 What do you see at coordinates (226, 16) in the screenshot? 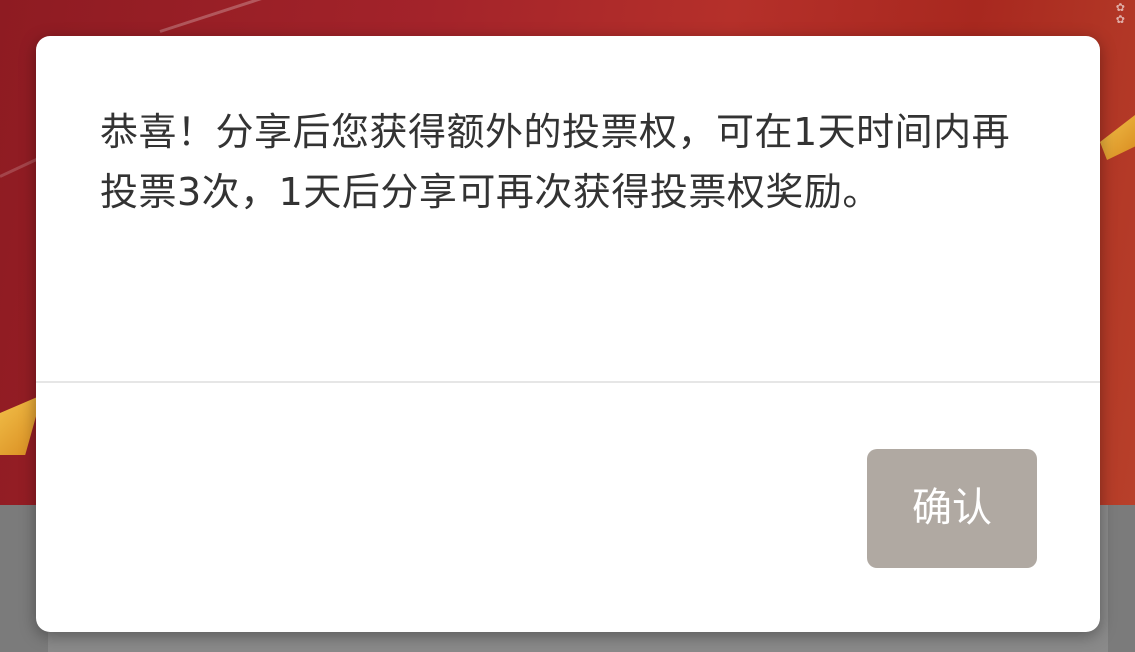
I see `banner-light-streak` at bounding box center [226, 16].